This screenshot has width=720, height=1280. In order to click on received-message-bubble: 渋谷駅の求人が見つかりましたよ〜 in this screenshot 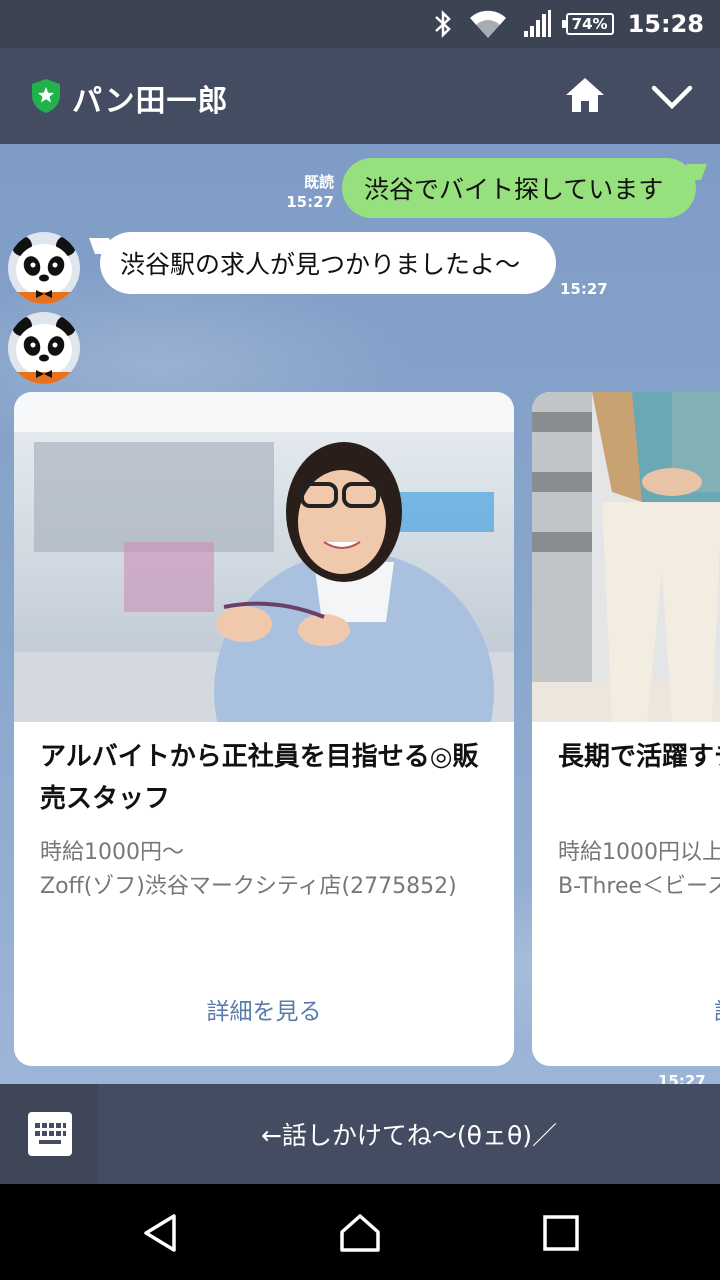, I will do `click(328, 263)`.